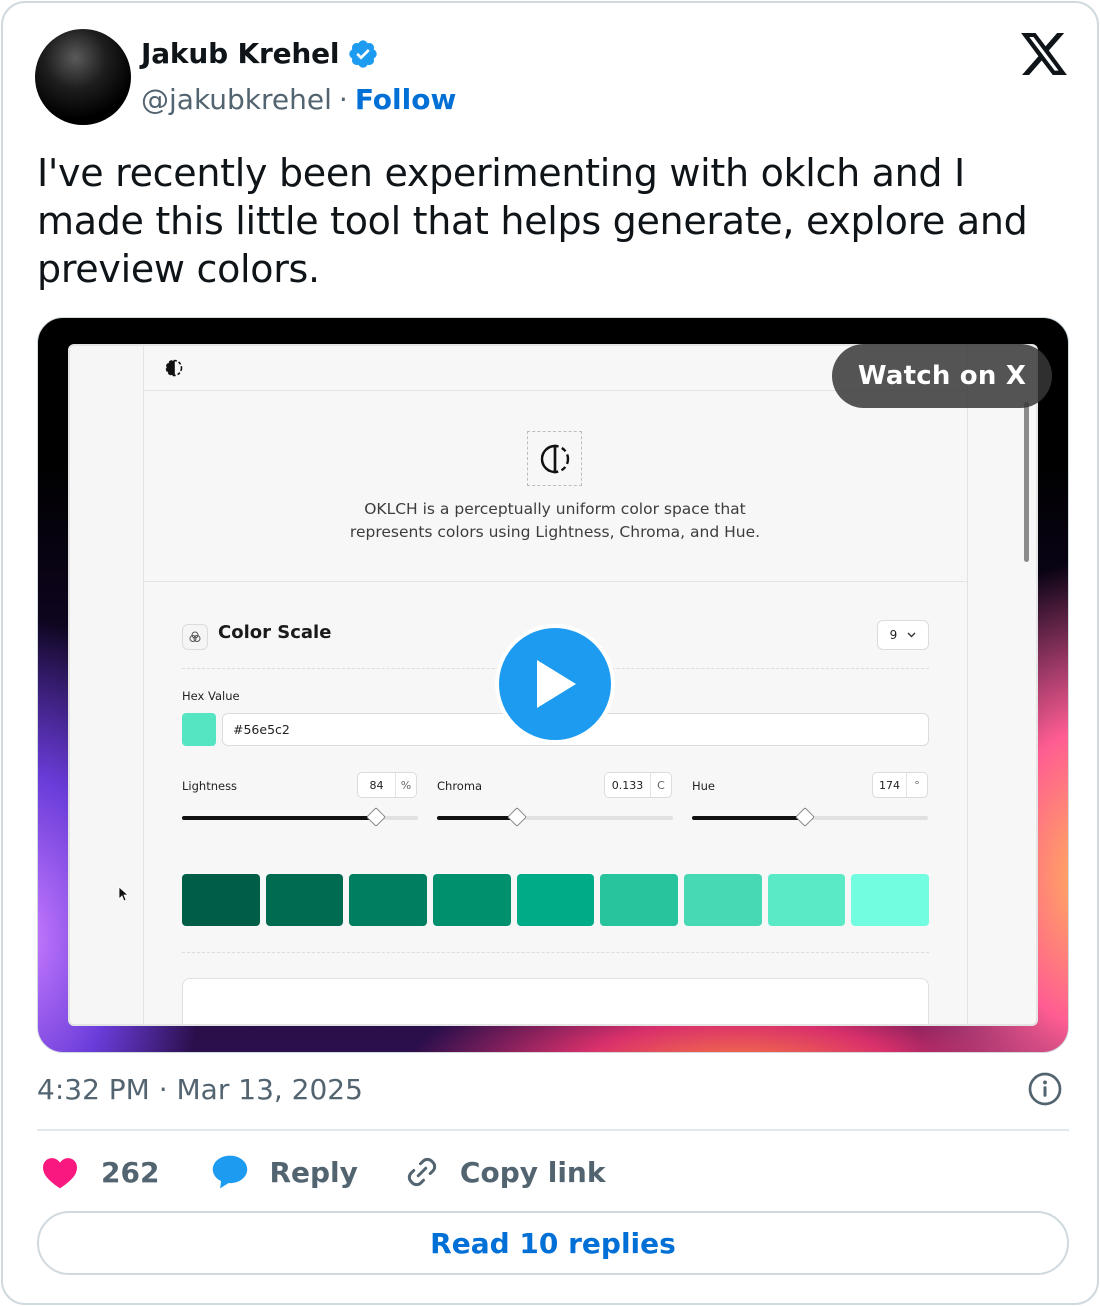 The height and width of the screenshot is (1306, 1100). I want to click on lightness-slider, so click(300, 817).